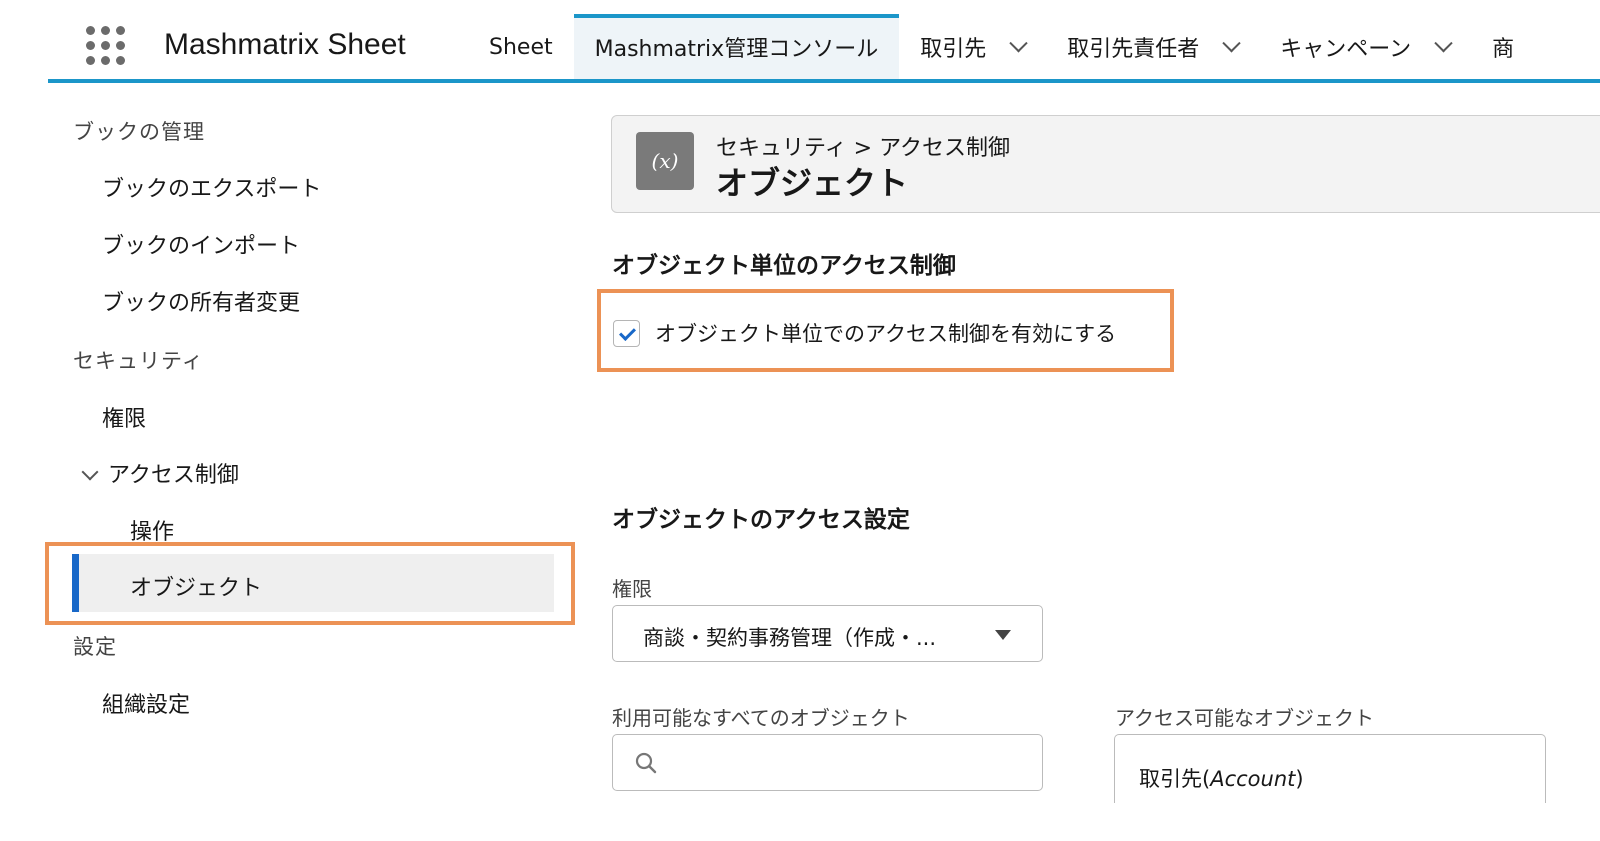  I want to click on object-name-en: Account, so click(1253, 779).